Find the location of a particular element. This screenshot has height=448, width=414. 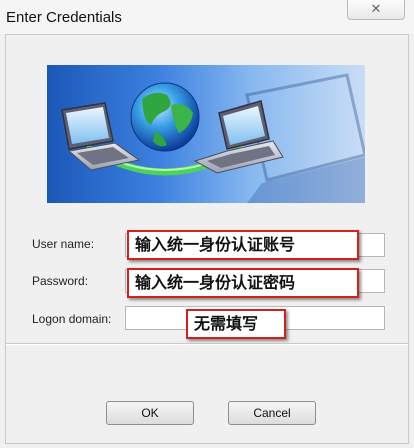

close-button: ✕ is located at coordinates (376, 10).